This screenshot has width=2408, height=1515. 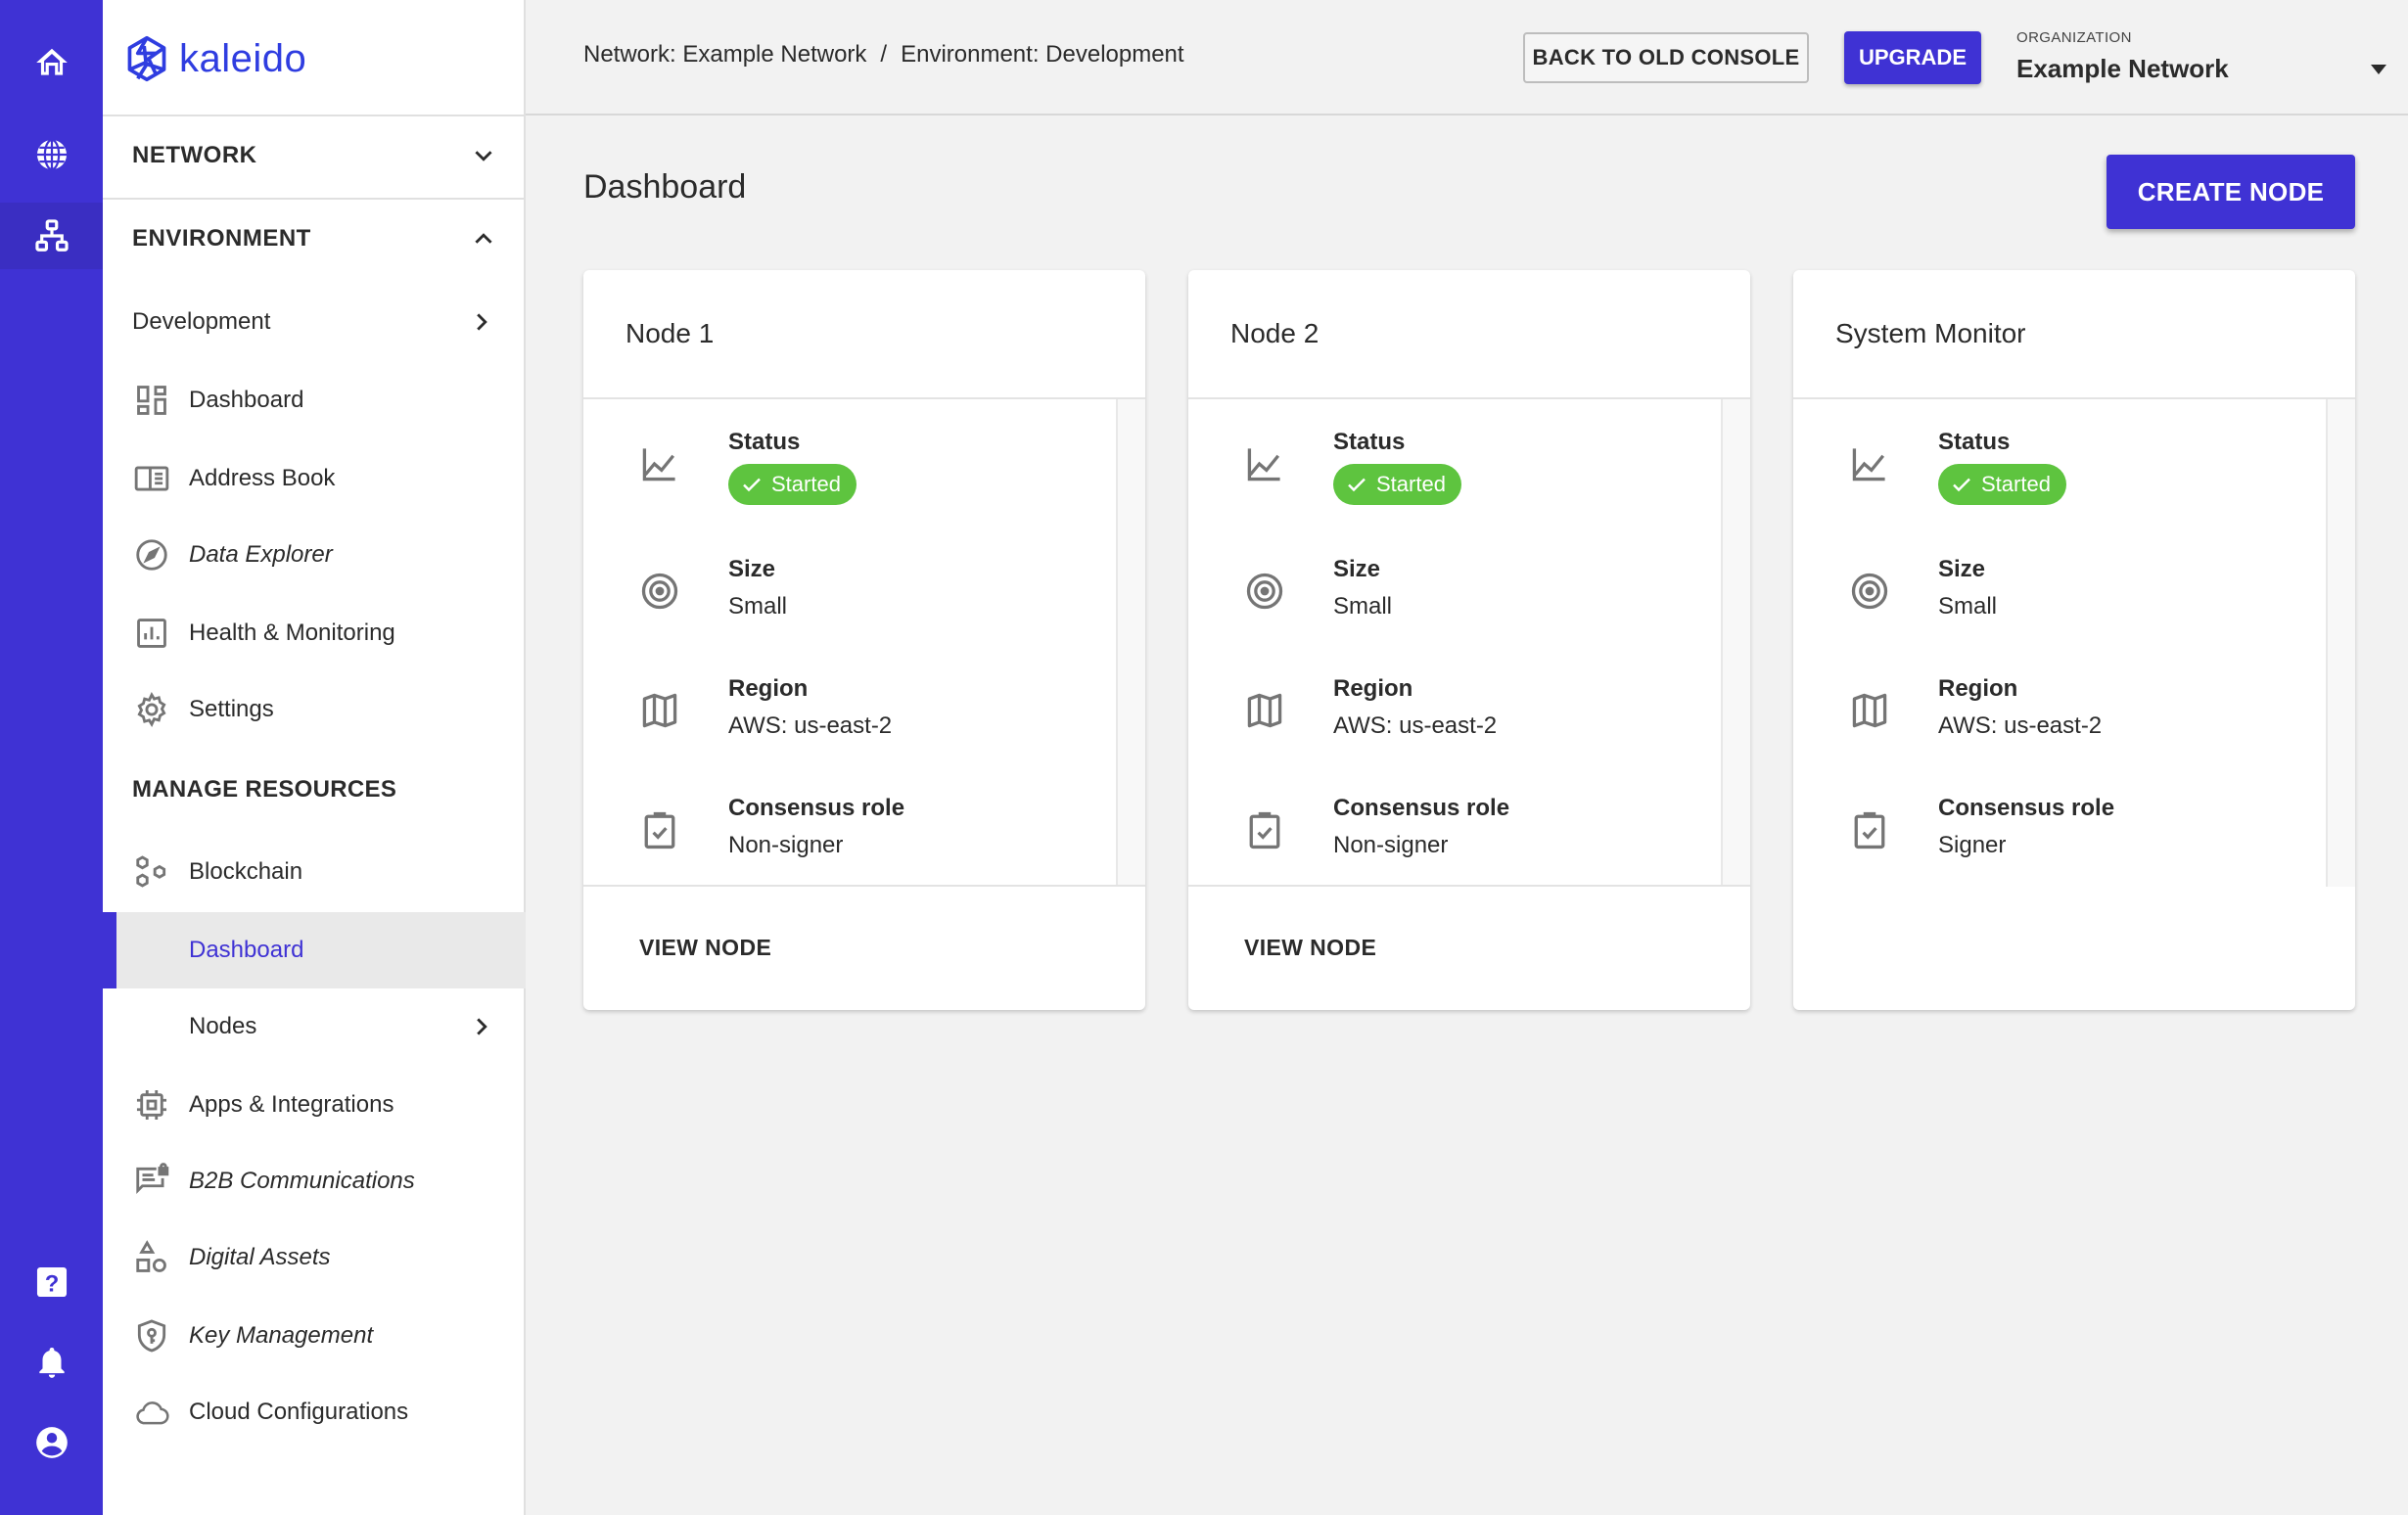 What do you see at coordinates (51, 236) in the screenshot?
I see `rail-environment-button` at bounding box center [51, 236].